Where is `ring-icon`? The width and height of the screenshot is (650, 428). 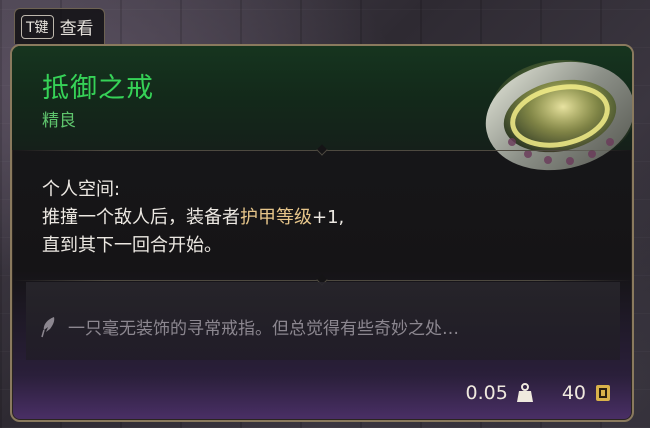 ring-icon is located at coordinates (558, 115).